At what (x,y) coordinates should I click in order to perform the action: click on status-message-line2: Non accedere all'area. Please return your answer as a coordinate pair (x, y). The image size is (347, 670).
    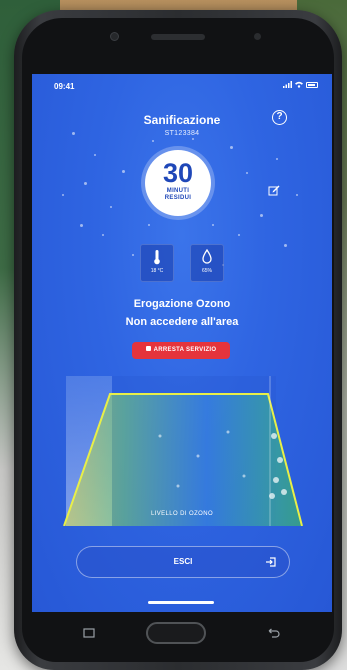
    Looking at the image, I should click on (182, 322).